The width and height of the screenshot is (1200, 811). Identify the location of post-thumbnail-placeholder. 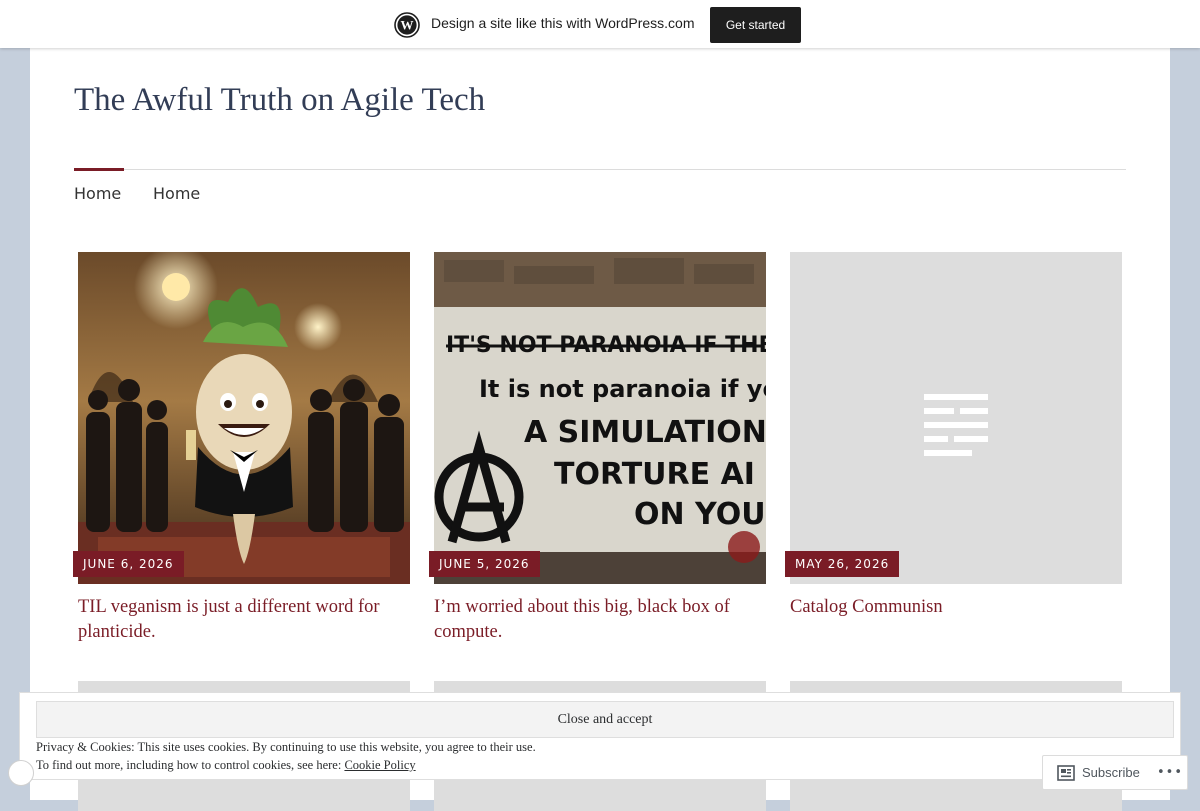
(956, 418).